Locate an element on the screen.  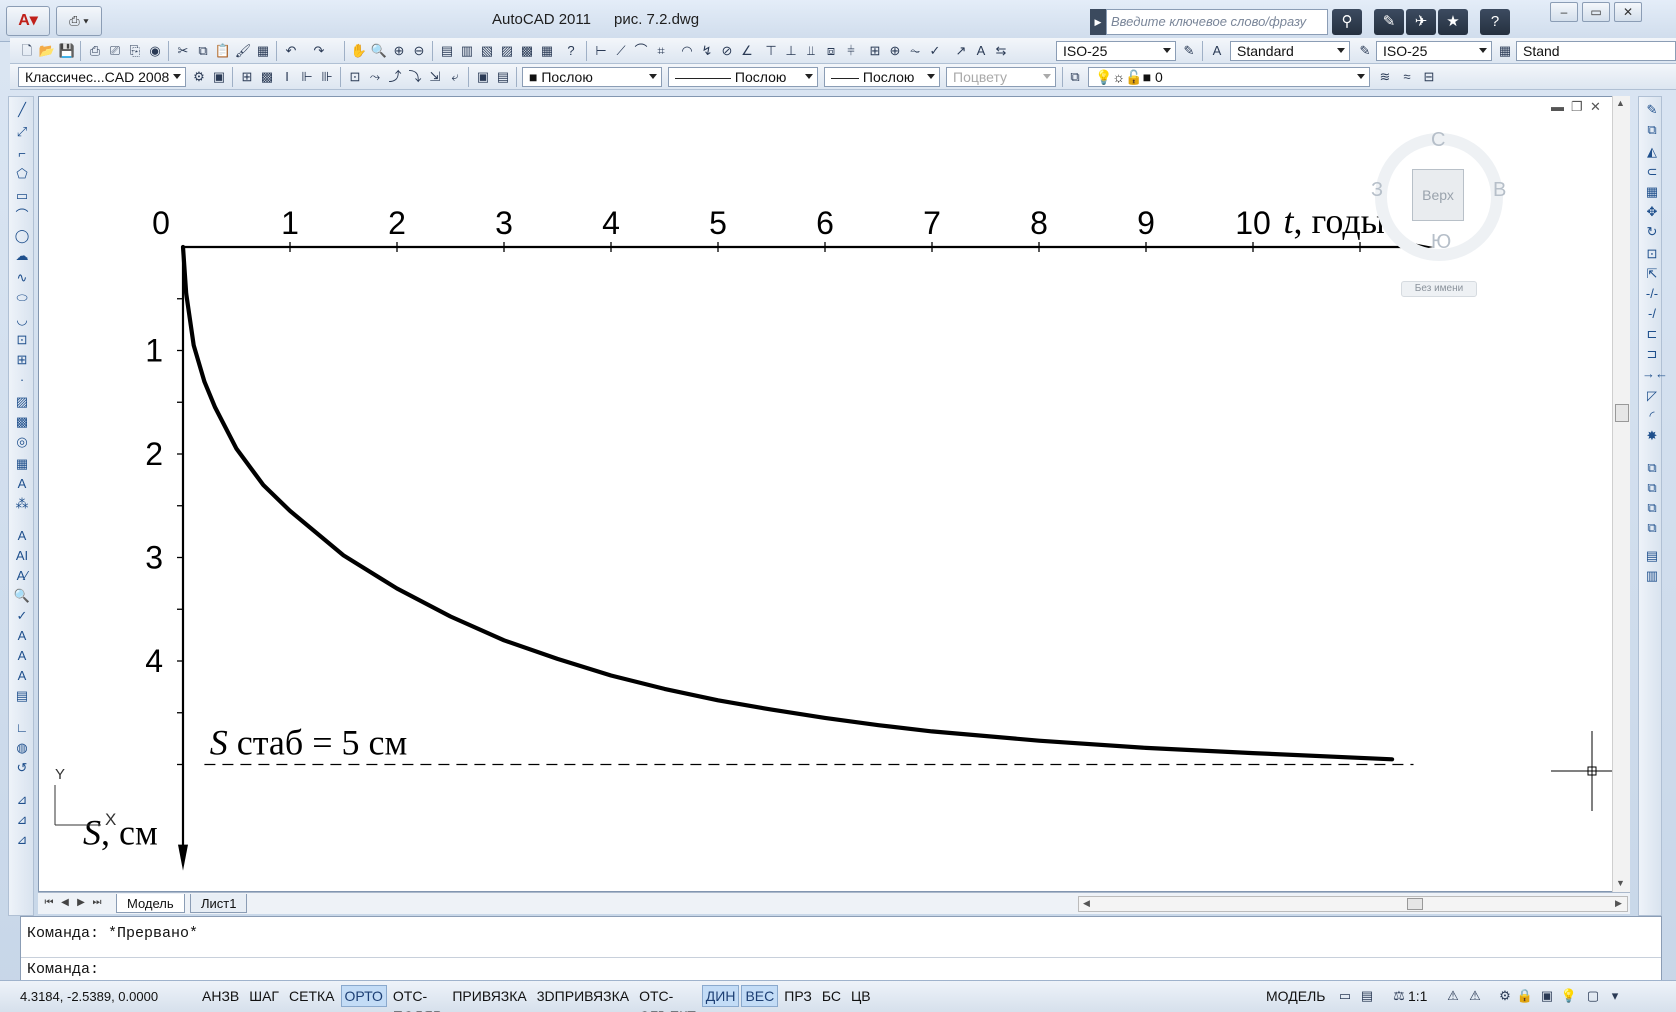
status-toggle: АНЗВ is located at coordinates (220, 996).